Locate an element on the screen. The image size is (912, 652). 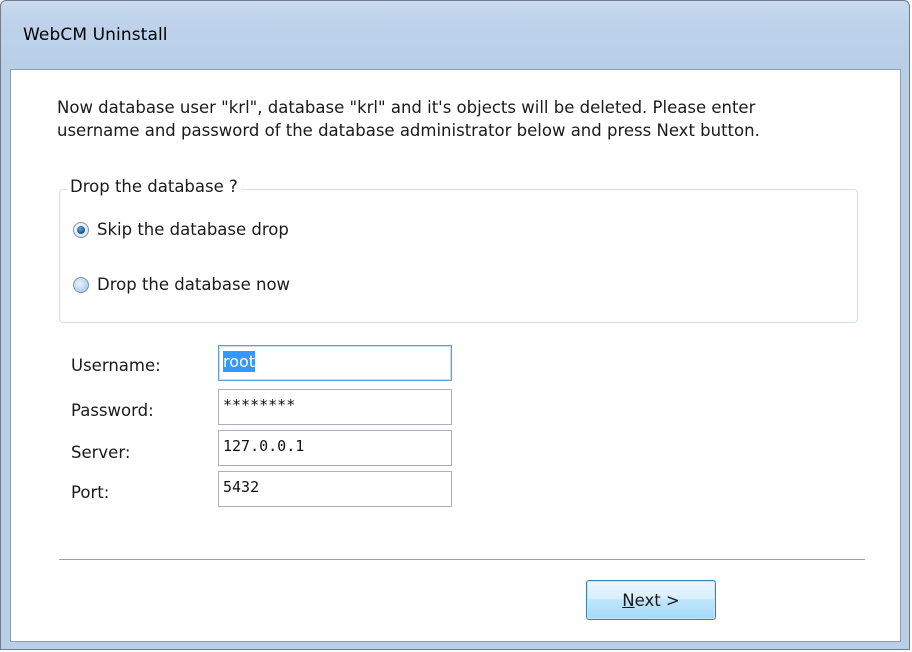
port-input: 5432 is located at coordinates (335, 489).